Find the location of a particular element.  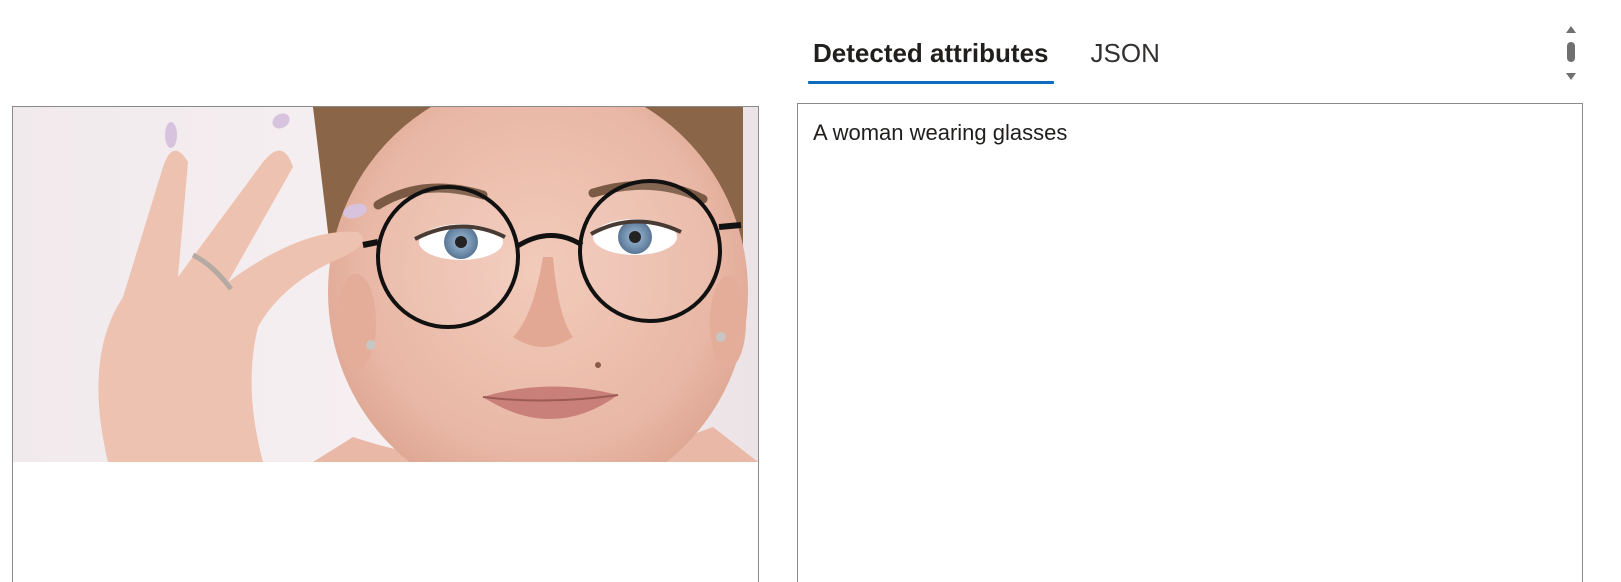

scrollbar is located at coordinates (1571, 53).